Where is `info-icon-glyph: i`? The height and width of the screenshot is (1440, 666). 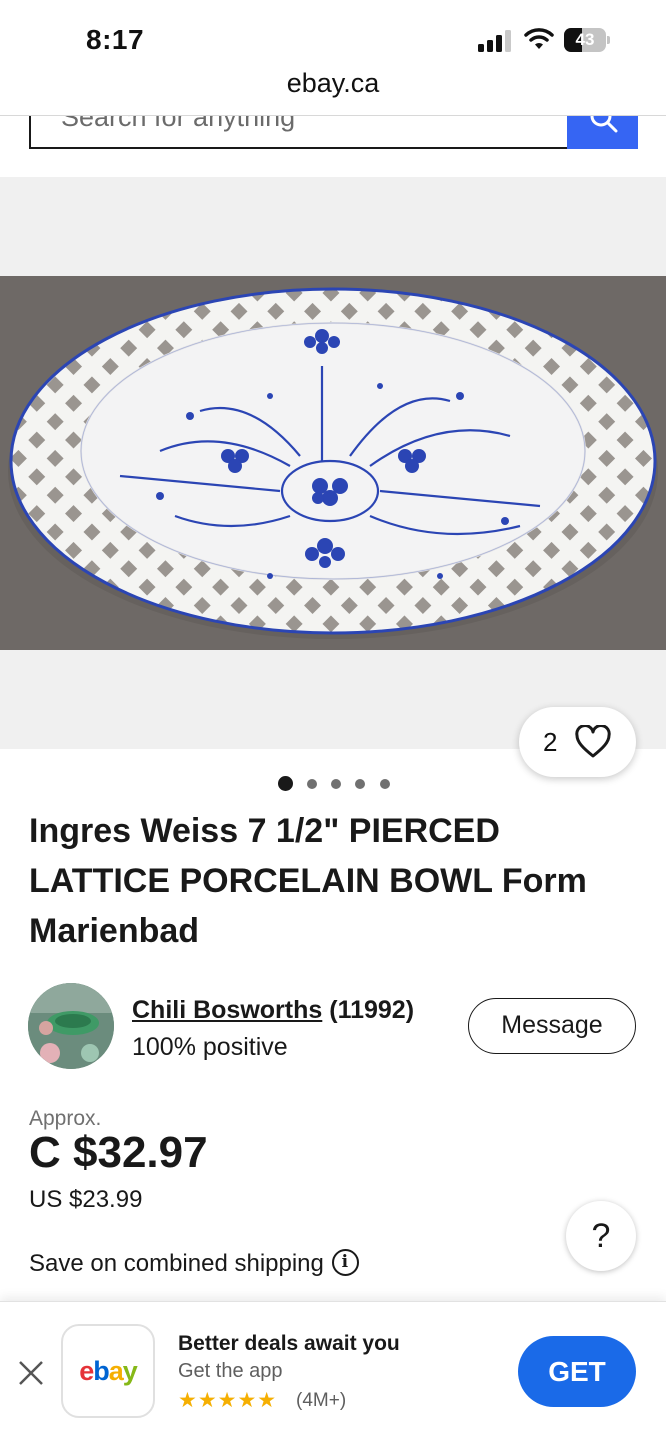 info-icon-glyph: i is located at coordinates (345, 1262).